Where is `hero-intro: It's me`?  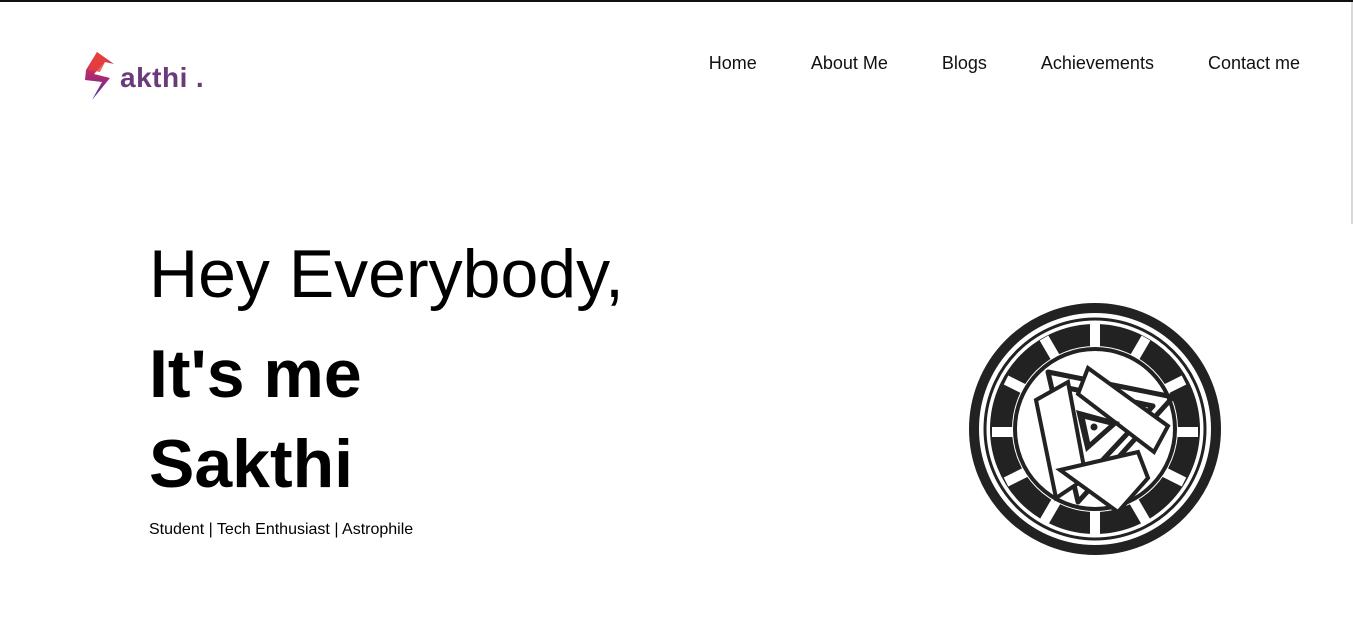 hero-intro: It's me is located at coordinates (255, 374).